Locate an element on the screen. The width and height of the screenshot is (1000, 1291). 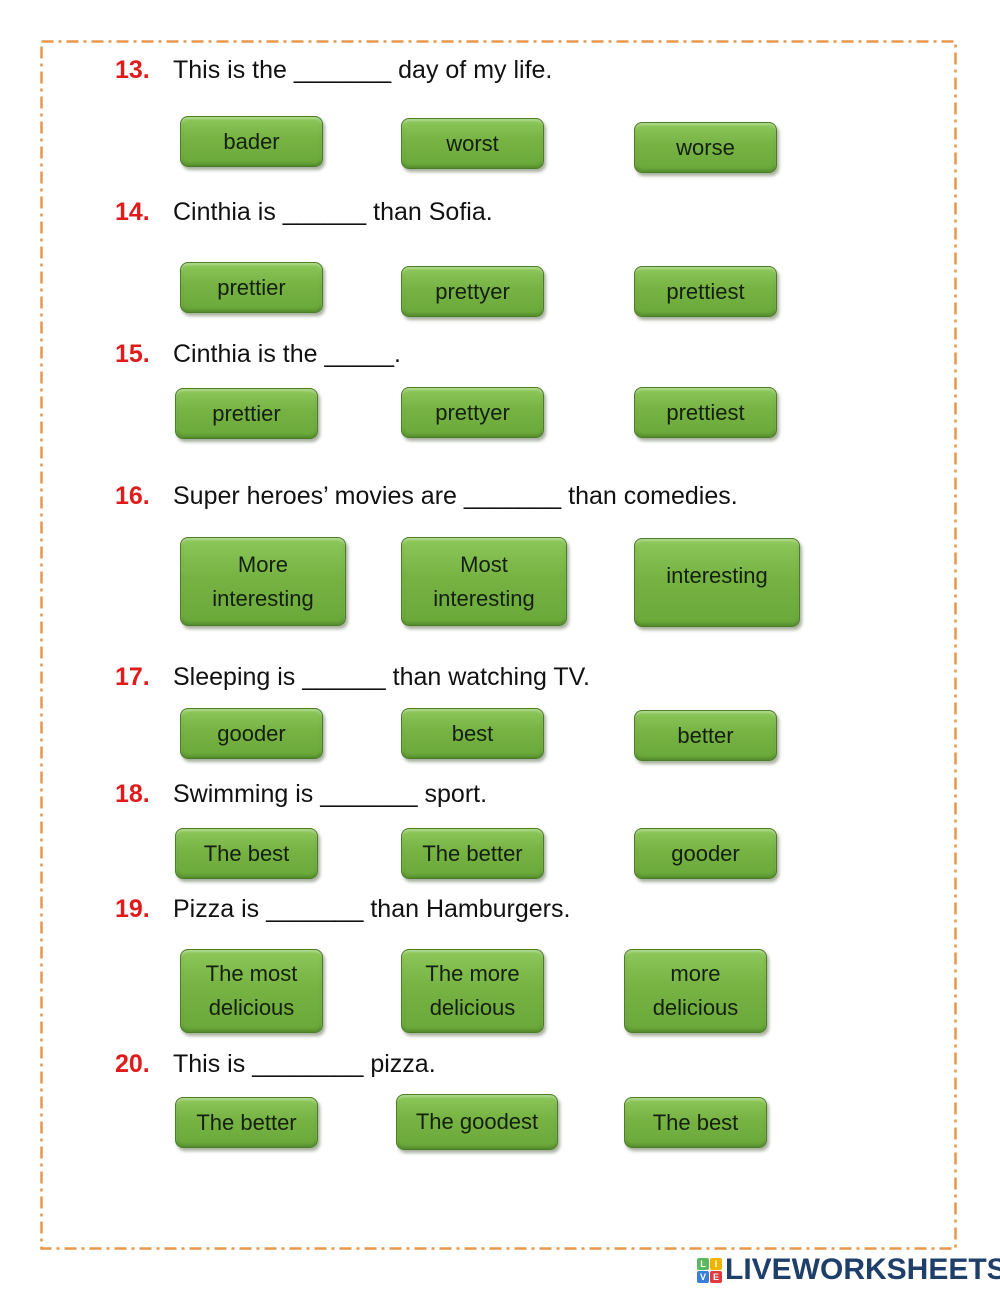
question-number: 18. is located at coordinates (132, 794).